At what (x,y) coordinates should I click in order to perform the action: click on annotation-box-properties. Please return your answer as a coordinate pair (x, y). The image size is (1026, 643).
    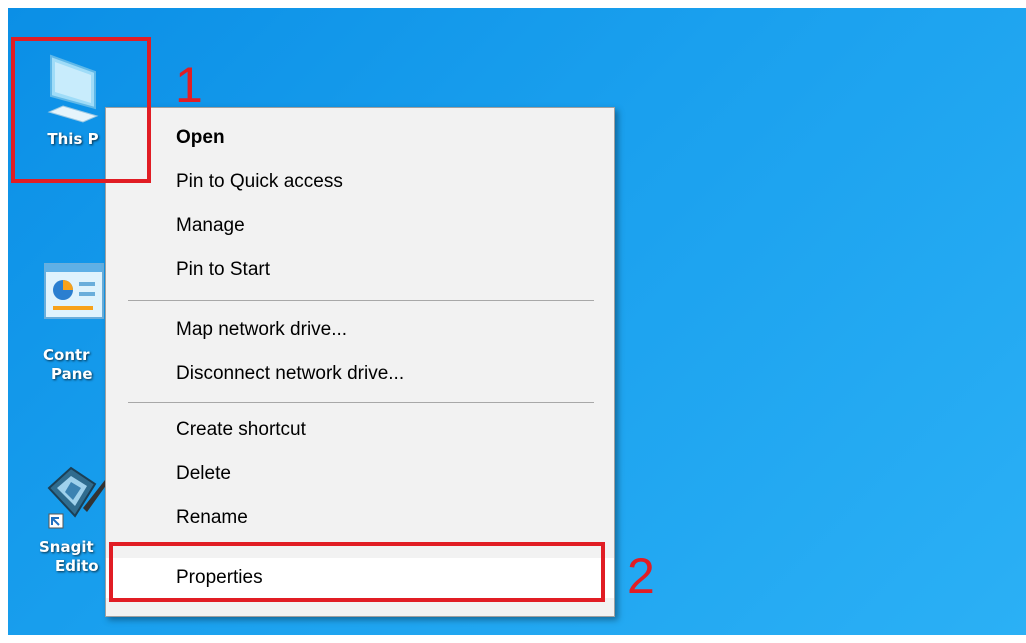
    Looking at the image, I should click on (357, 572).